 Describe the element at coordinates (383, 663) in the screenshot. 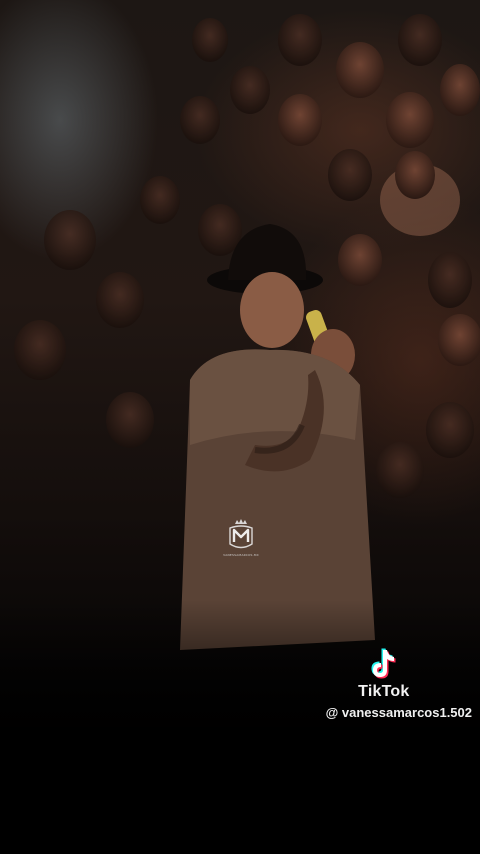

I see `tiktok-note-icon` at that location.